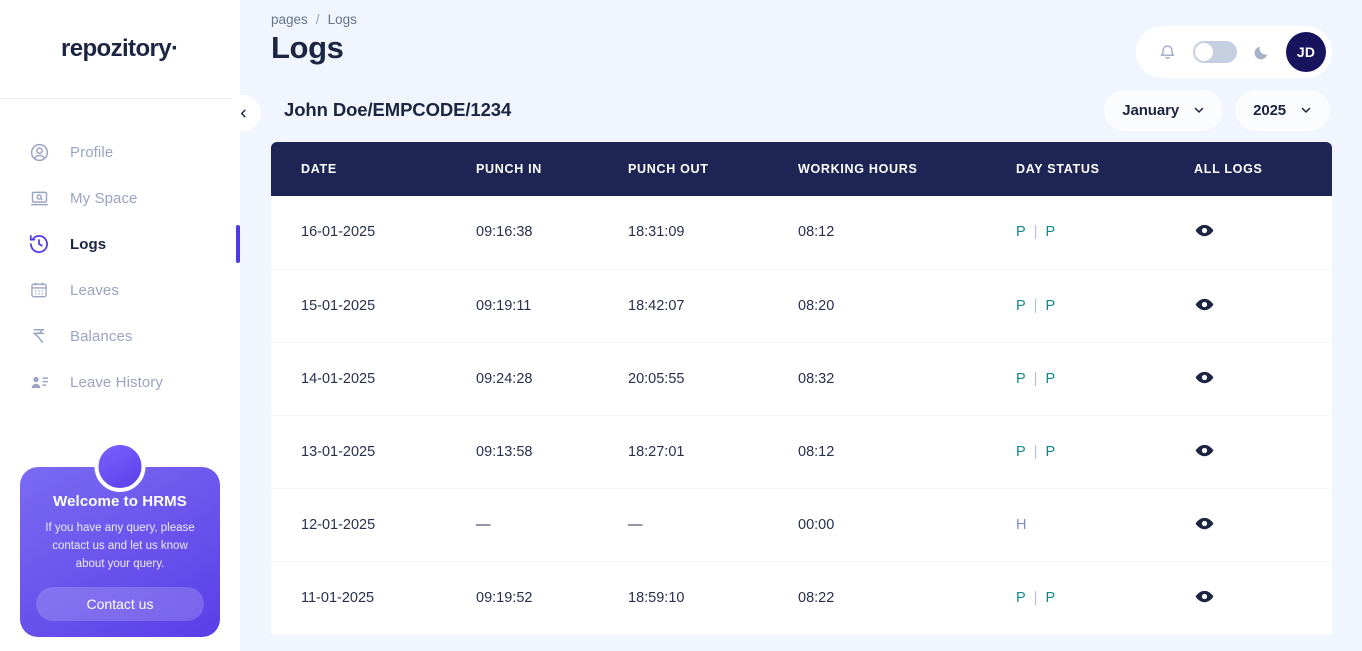 Image resolution: width=1362 pixels, height=651 pixels. Describe the element at coordinates (39, 382) in the screenshot. I see `user-list-icon` at that location.